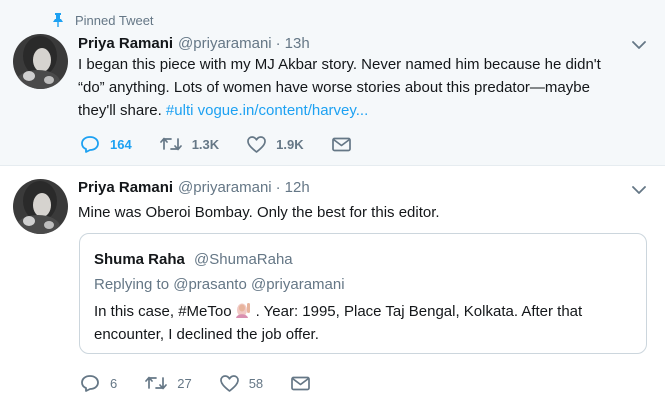  I want to click on retweet-button: 1.3K, so click(189, 144).